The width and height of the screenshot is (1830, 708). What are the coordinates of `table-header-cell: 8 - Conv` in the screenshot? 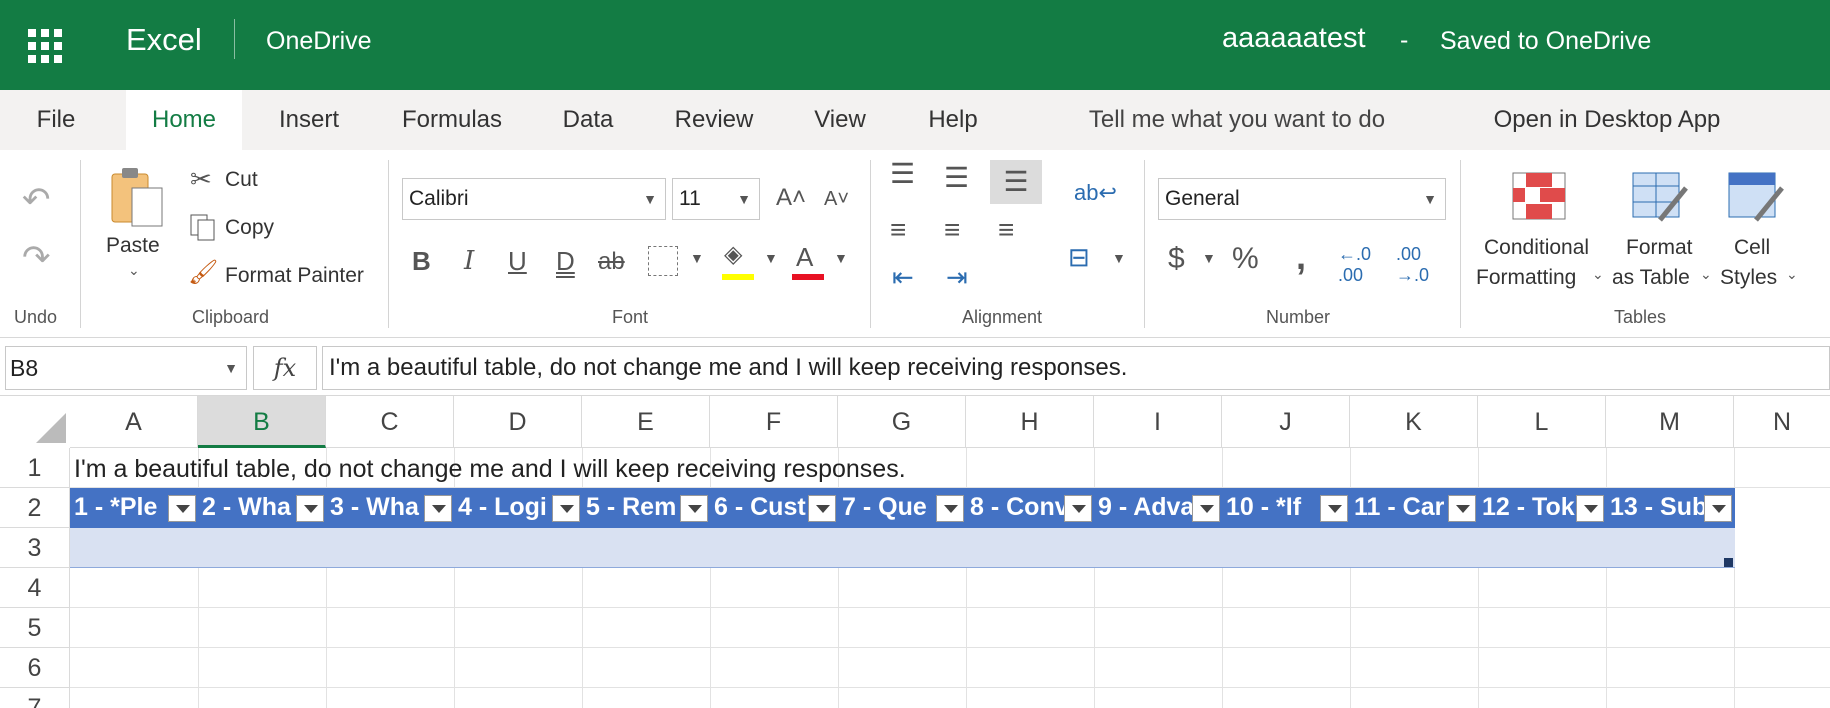 It's located at (1030, 508).